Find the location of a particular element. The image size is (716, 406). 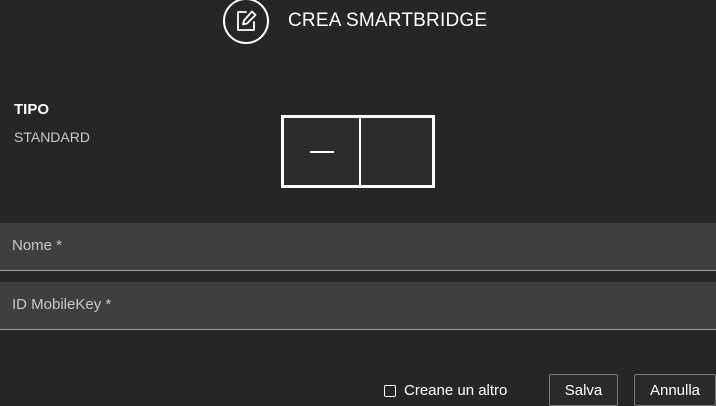

dialog-header: CREA SMARTBRIDGE is located at coordinates (358, 24).